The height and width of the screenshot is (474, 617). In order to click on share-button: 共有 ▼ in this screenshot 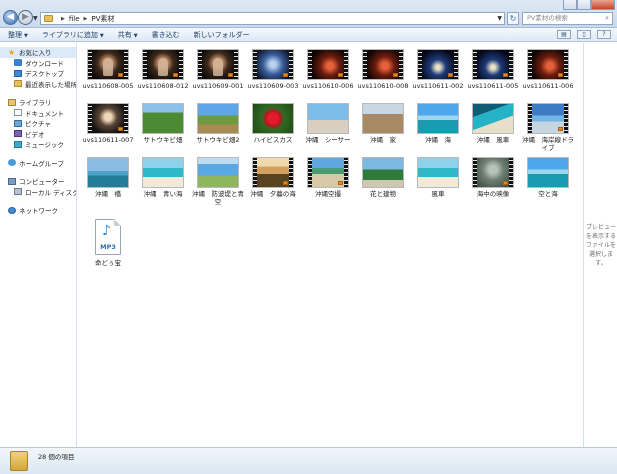, I will do `click(128, 35)`.